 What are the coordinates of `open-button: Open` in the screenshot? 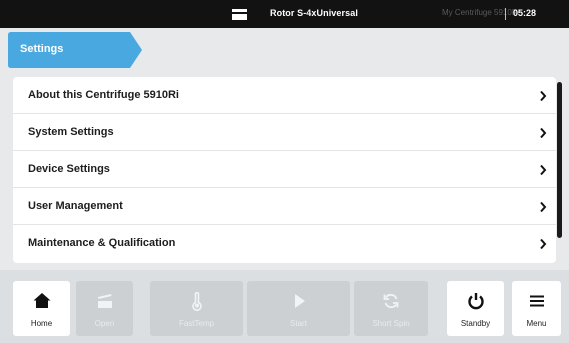 It's located at (104, 308).